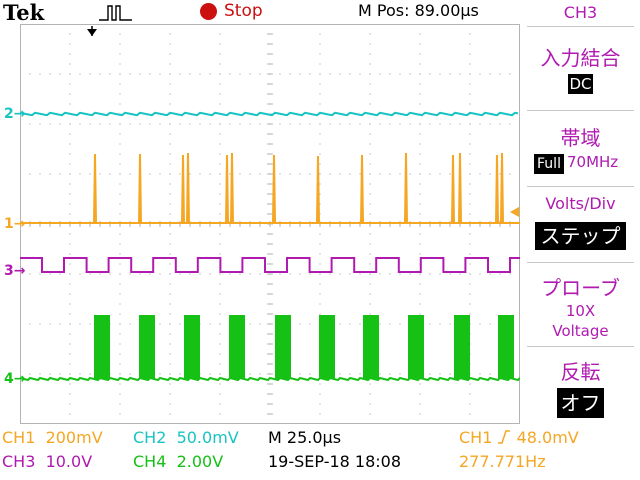 The image size is (640, 480). I want to click on run-state-label: Stop, so click(243, 11).